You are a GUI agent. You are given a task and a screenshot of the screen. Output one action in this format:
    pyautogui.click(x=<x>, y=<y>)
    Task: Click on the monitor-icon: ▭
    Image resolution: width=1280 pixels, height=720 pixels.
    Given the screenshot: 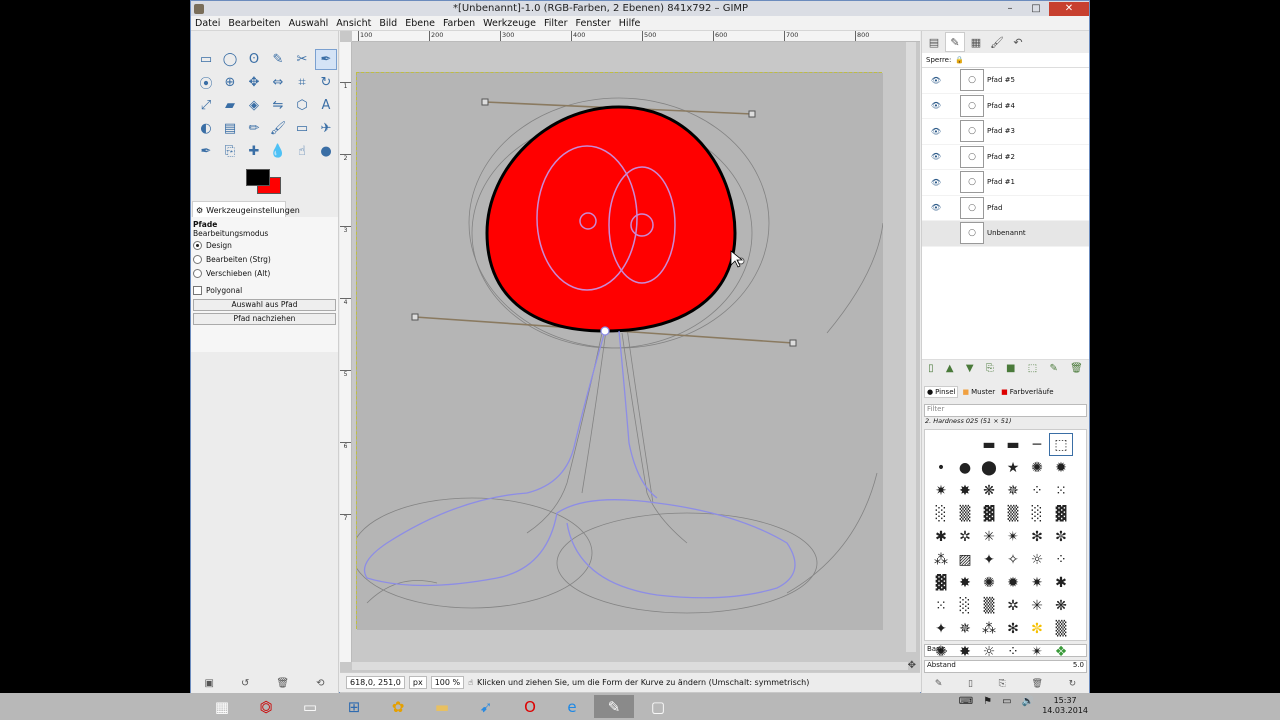 What is the action you would take?
    pyautogui.click(x=1006, y=701)
    